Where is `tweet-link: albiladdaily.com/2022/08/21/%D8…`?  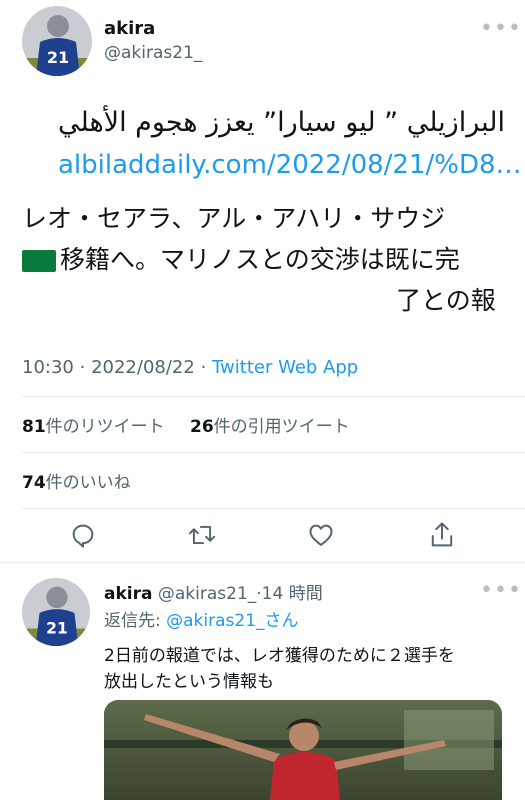 tweet-link: albiladdaily.com/2022/08/21/%D8… is located at coordinates (290, 165).